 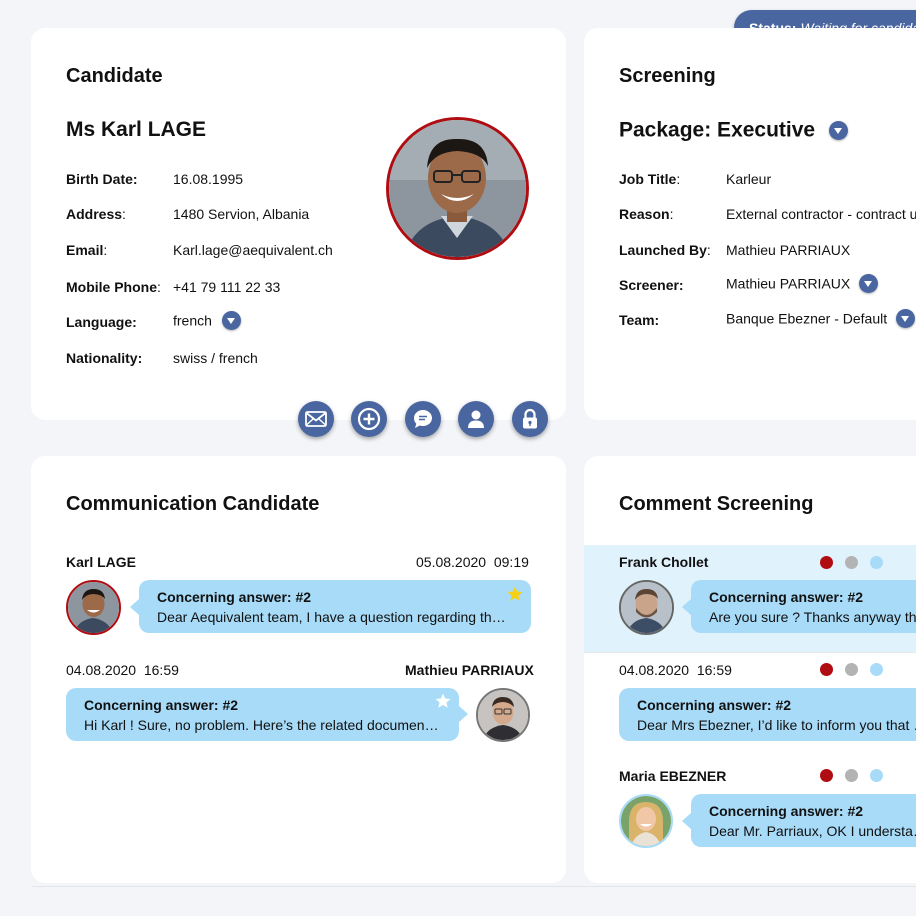 I want to click on address-label: Address:, so click(x=96, y=214).